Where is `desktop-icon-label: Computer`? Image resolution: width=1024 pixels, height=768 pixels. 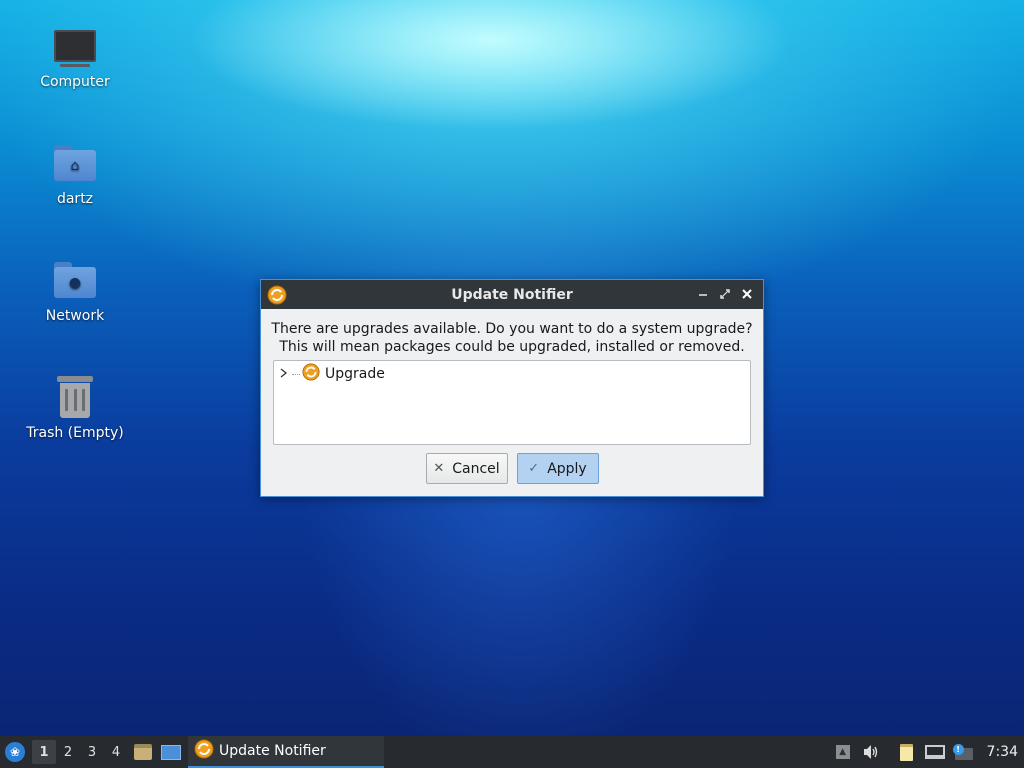 desktop-icon-label: Computer is located at coordinates (75, 82).